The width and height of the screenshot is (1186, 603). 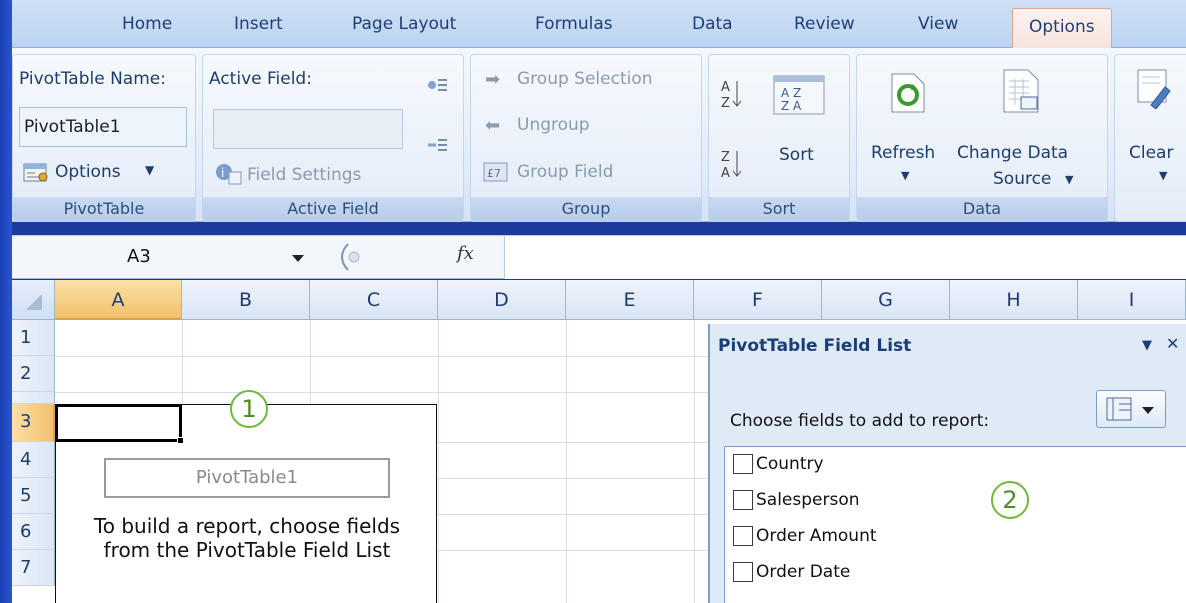 What do you see at coordinates (1022, 179) in the screenshot?
I see `change-data-source-line2: Source` at bounding box center [1022, 179].